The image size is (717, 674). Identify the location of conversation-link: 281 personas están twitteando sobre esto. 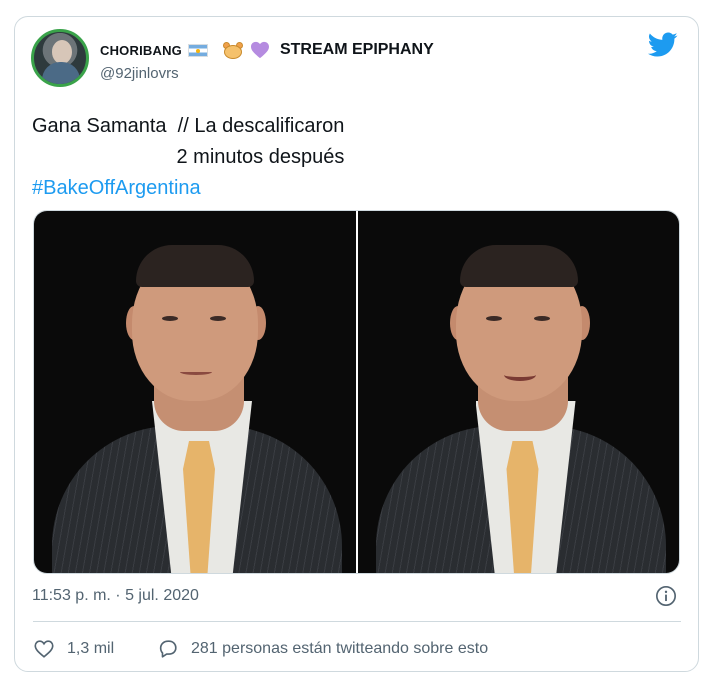
(322, 649).